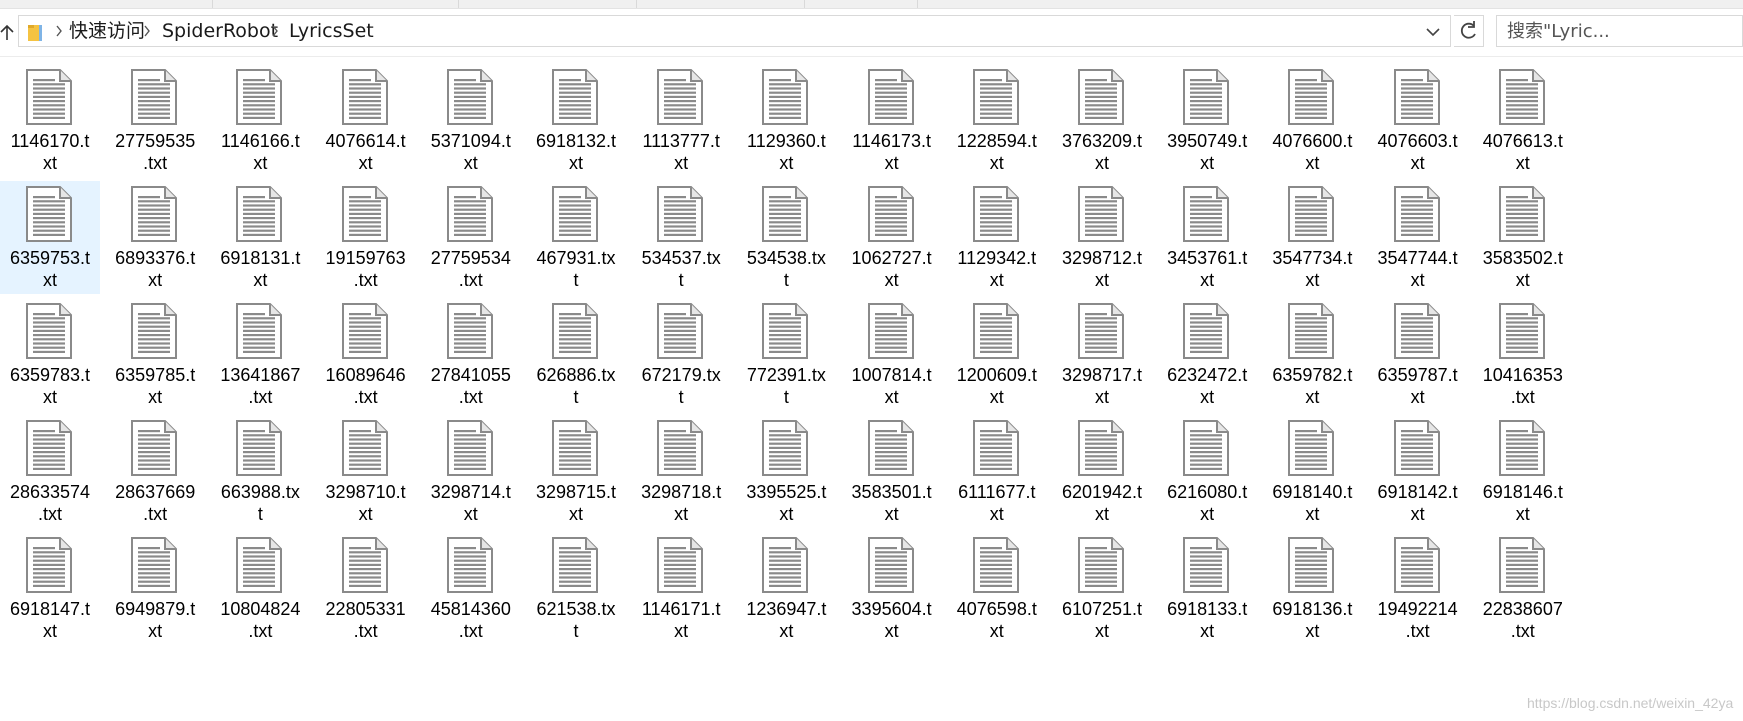 Image resolution: width=1743 pixels, height=721 pixels. What do you see at coordinates (50, 237) in the screenshot?
I see `file-item: 6359753.t xt` at bounding box center [50, 237].